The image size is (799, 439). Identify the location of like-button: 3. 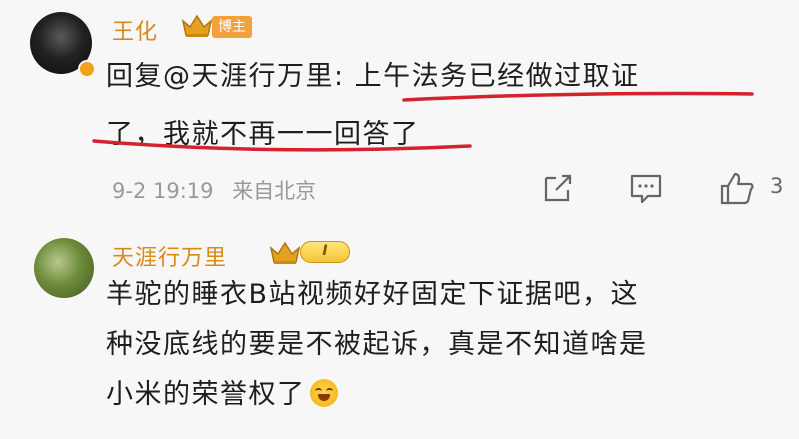
(753, 188).